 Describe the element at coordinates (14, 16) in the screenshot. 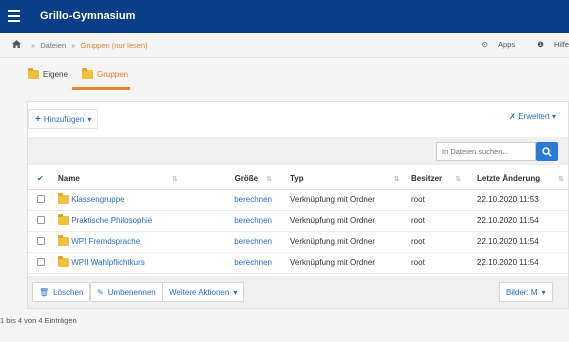

I see `menu-icon` at that location.